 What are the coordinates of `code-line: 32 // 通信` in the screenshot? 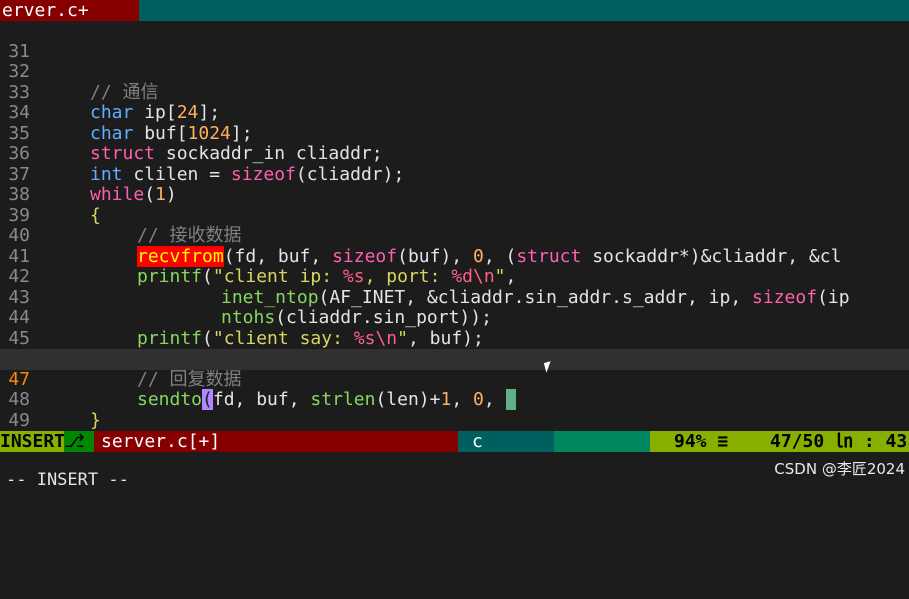 It's located at (454, 72).